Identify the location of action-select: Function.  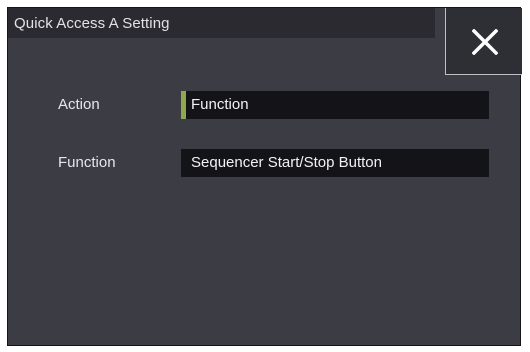
(335, 105).